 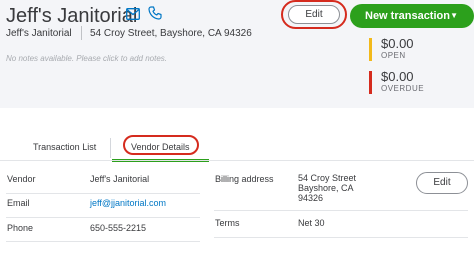 What do you see at coordinates (311, 223) in the screenshot?
I see `terms-value: Net 30` at bounding box center [311, 223].